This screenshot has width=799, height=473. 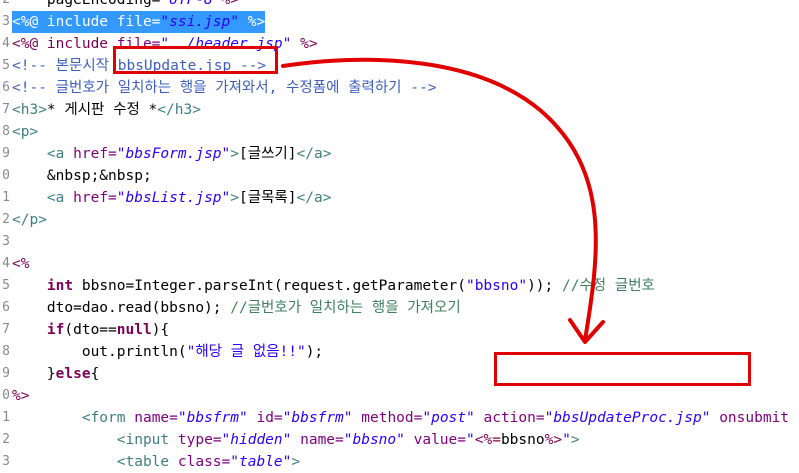 I want to click on line-number: 9, so click(x=6, y=153).